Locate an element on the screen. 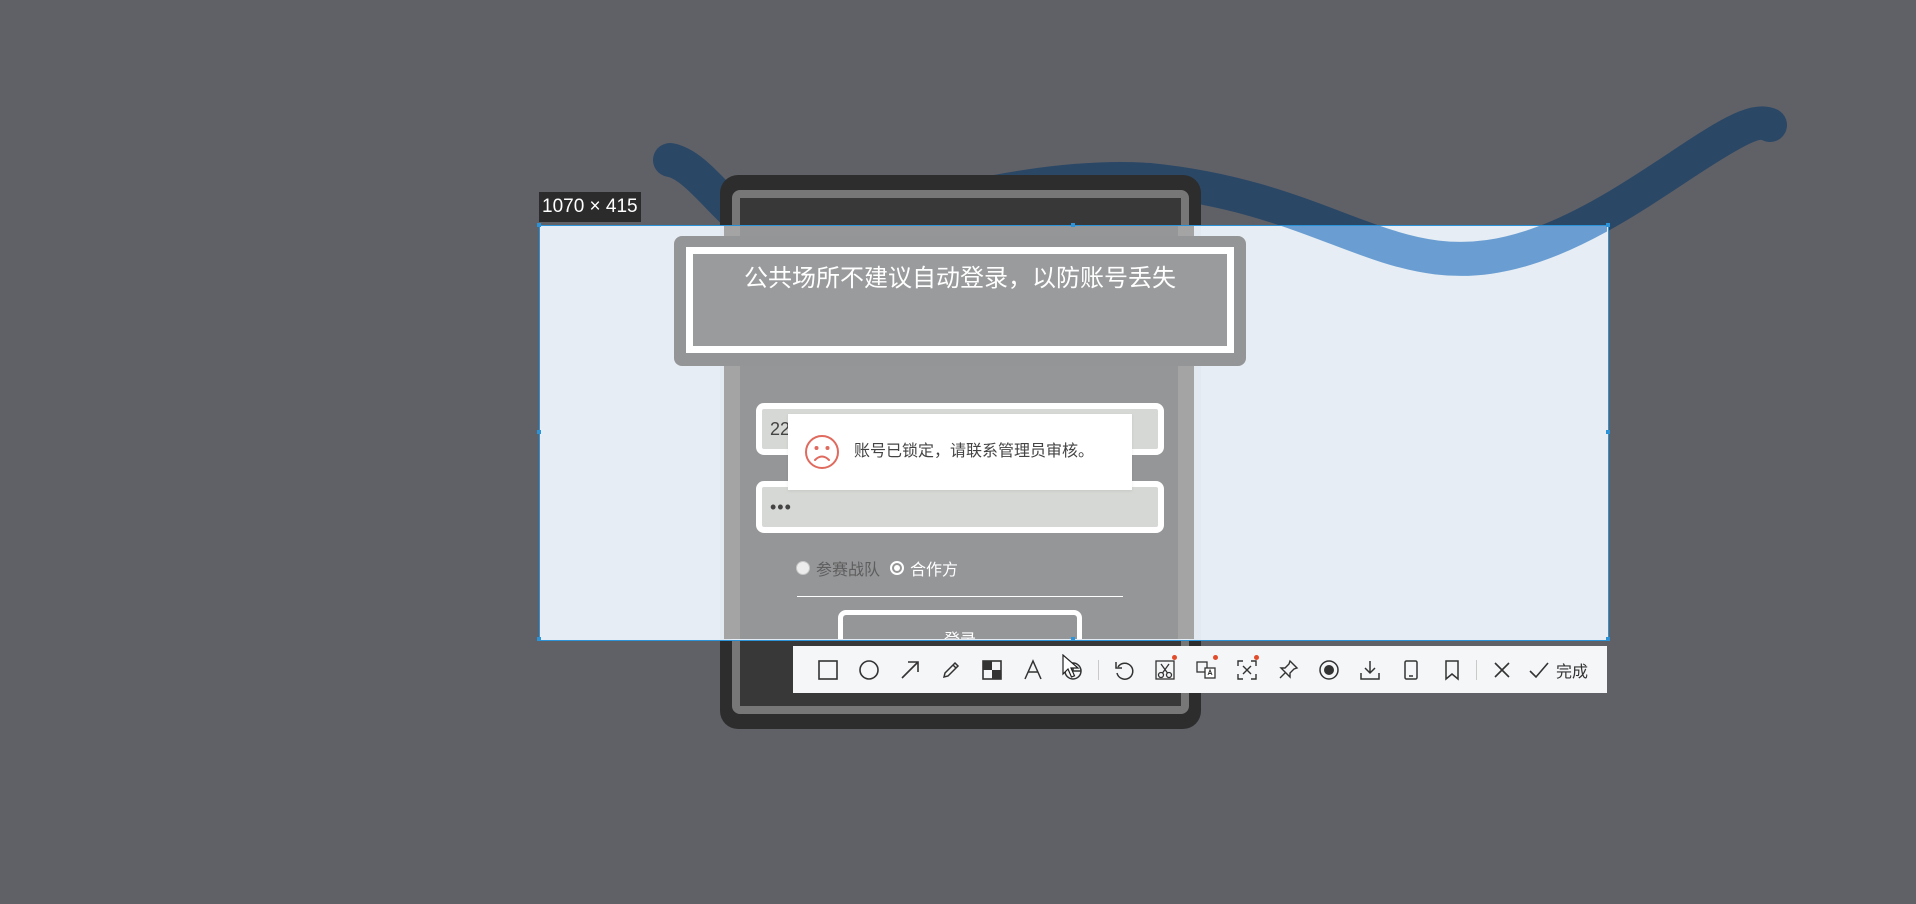 The width and height of the screenshot is (1916, 904). record-icon is located at coordinates (1328, 669).